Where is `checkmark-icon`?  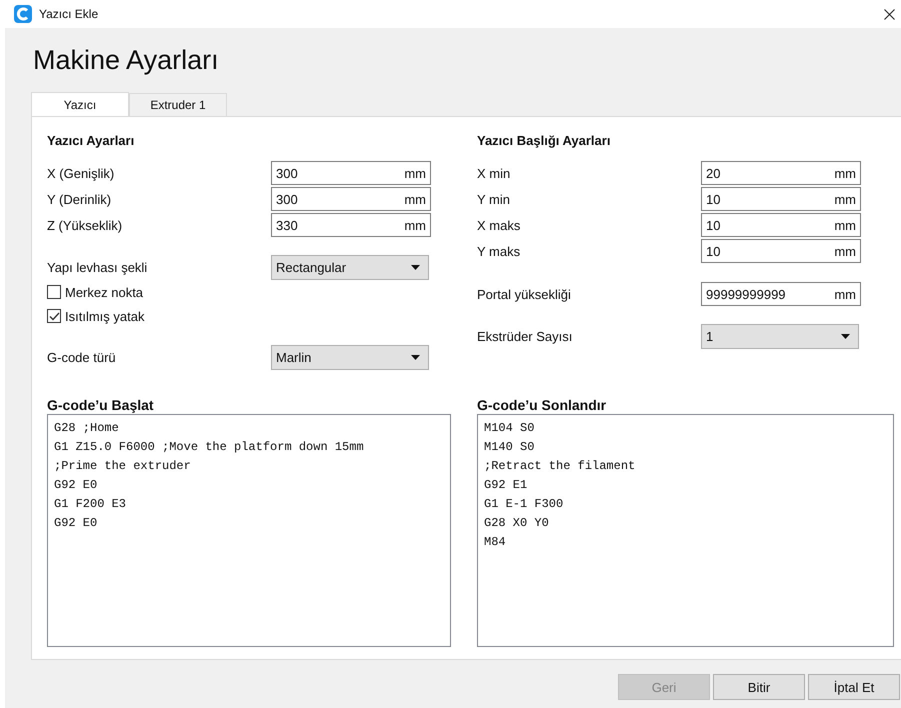 checkmark-icon is located at coordinates (54, 316).